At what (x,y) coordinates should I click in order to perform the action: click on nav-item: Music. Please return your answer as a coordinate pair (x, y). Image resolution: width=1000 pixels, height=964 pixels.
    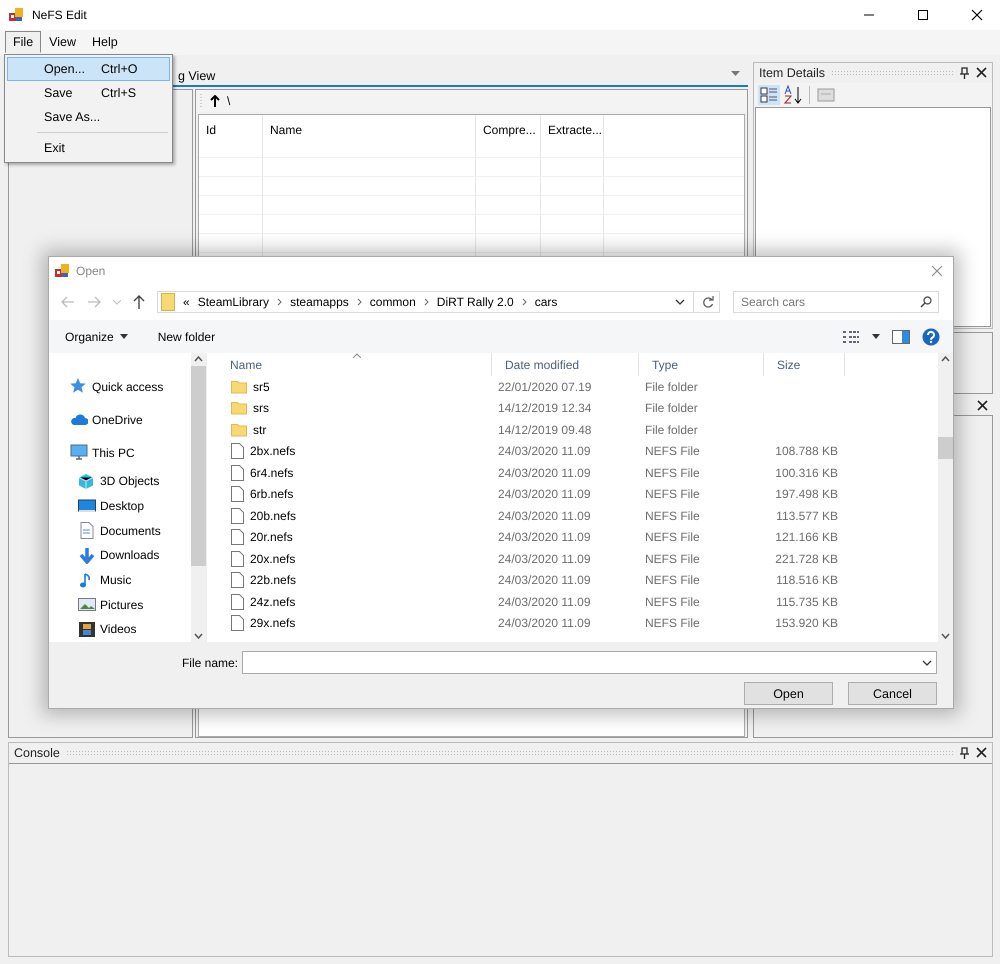
    Looking at the image, I should click on (120, 580).